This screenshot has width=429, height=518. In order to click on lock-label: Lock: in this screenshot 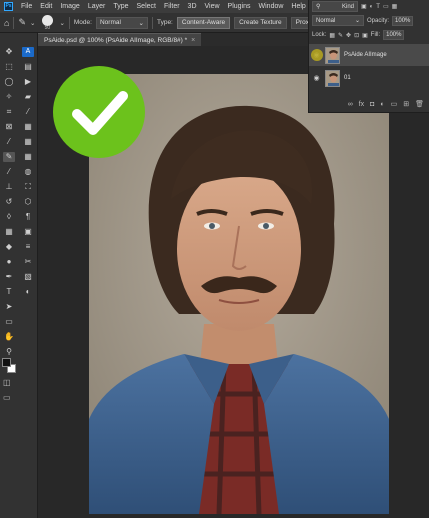, I will do `click(319, 35)`.